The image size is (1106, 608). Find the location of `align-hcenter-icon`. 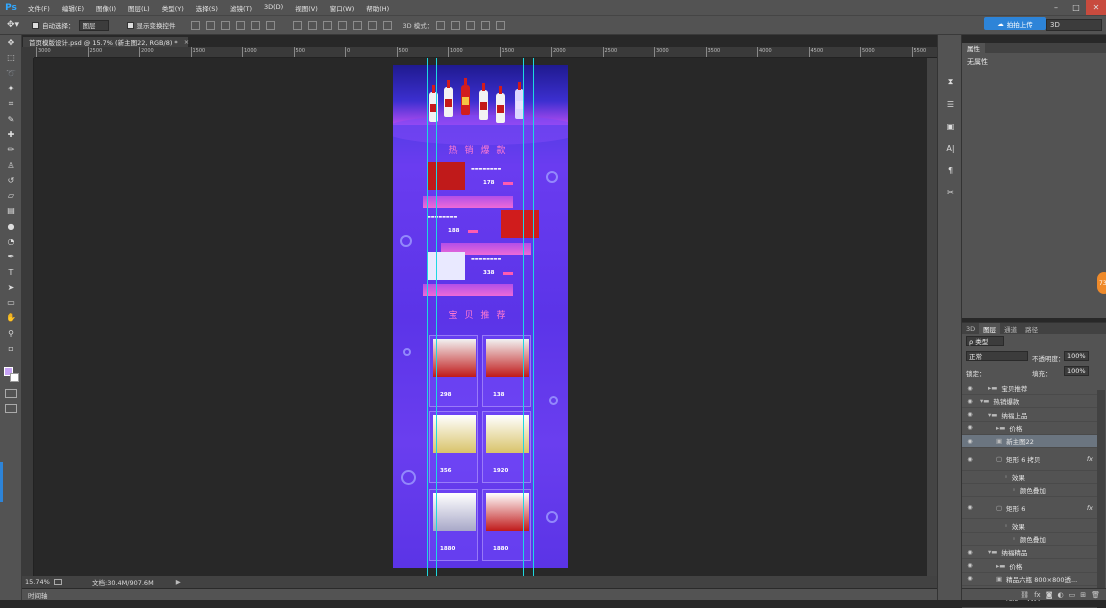

align-hcenter-icon is located at coordinates (255, 25).